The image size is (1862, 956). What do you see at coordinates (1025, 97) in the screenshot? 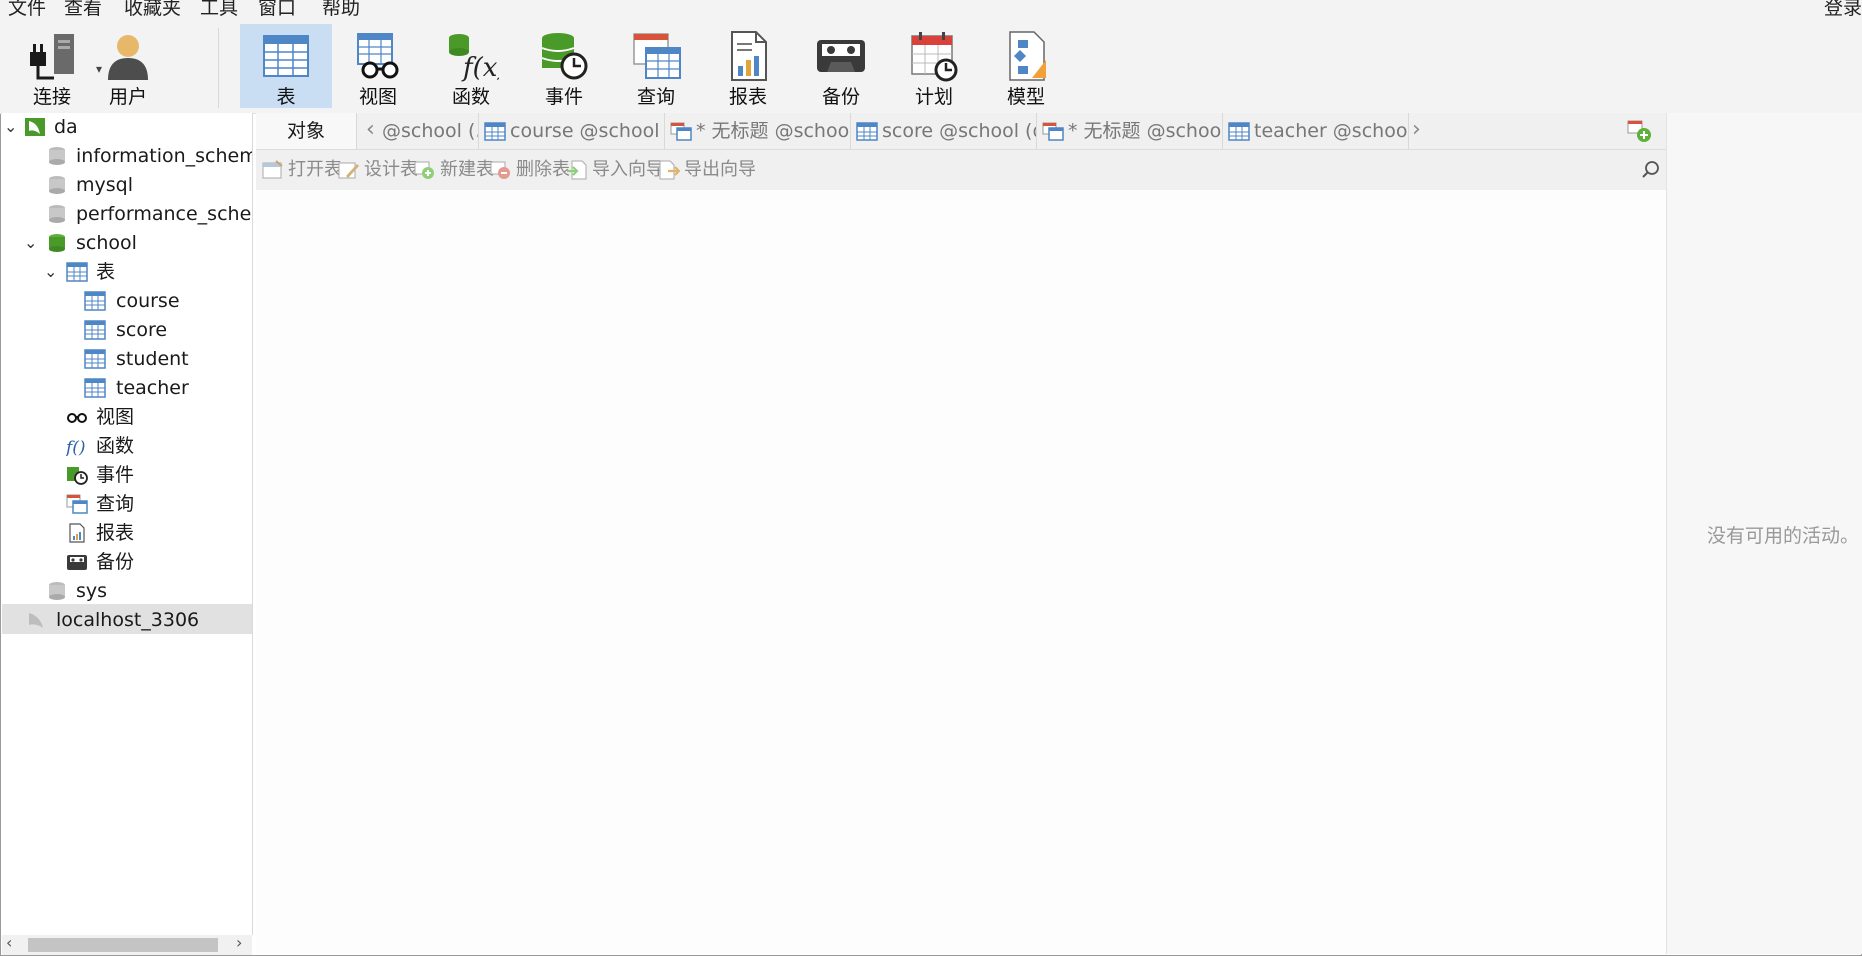
I see `toolbar-model-label: 模型` at bounding box center [1025, 97].